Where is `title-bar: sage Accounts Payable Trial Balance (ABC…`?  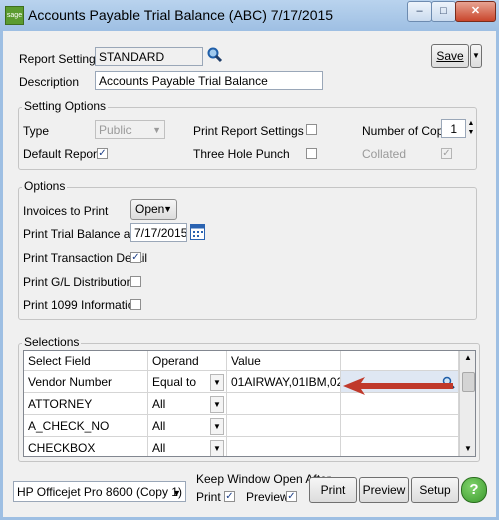 title-bar: sage Accounts Payable Trial Balance (ABC… is located at coordinates (249, 16).